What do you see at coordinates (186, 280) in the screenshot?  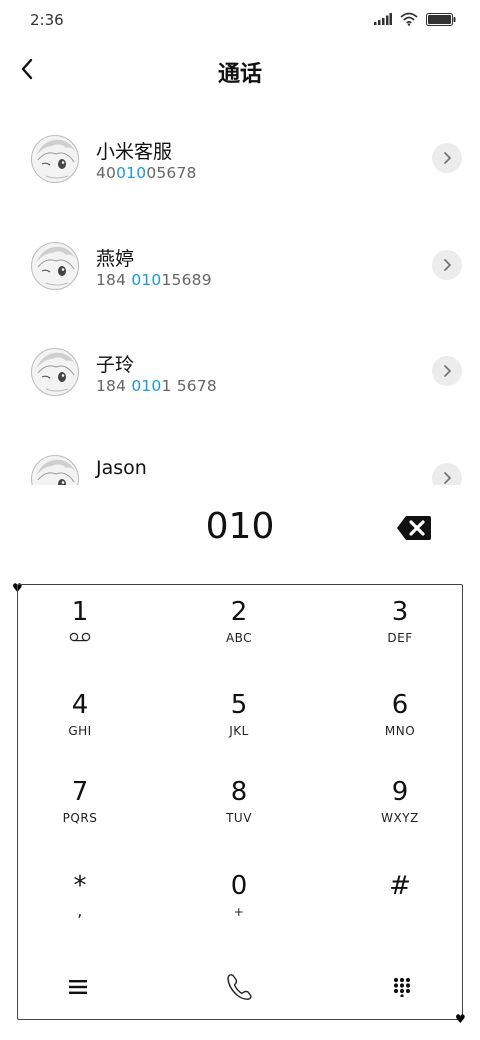 I see `number-suffix: 15689` at bounding box center [186, 280].